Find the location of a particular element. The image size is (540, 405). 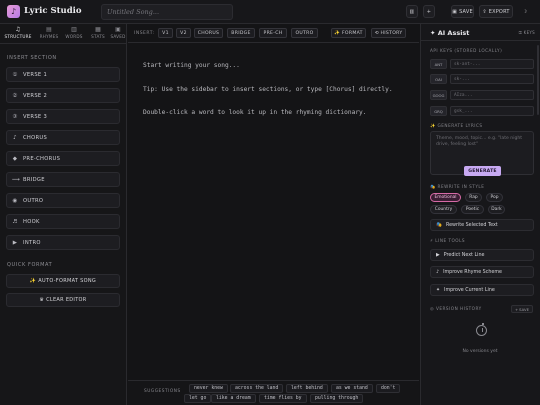

chip-outro: OUTRO is located at coordinates (304, 33).